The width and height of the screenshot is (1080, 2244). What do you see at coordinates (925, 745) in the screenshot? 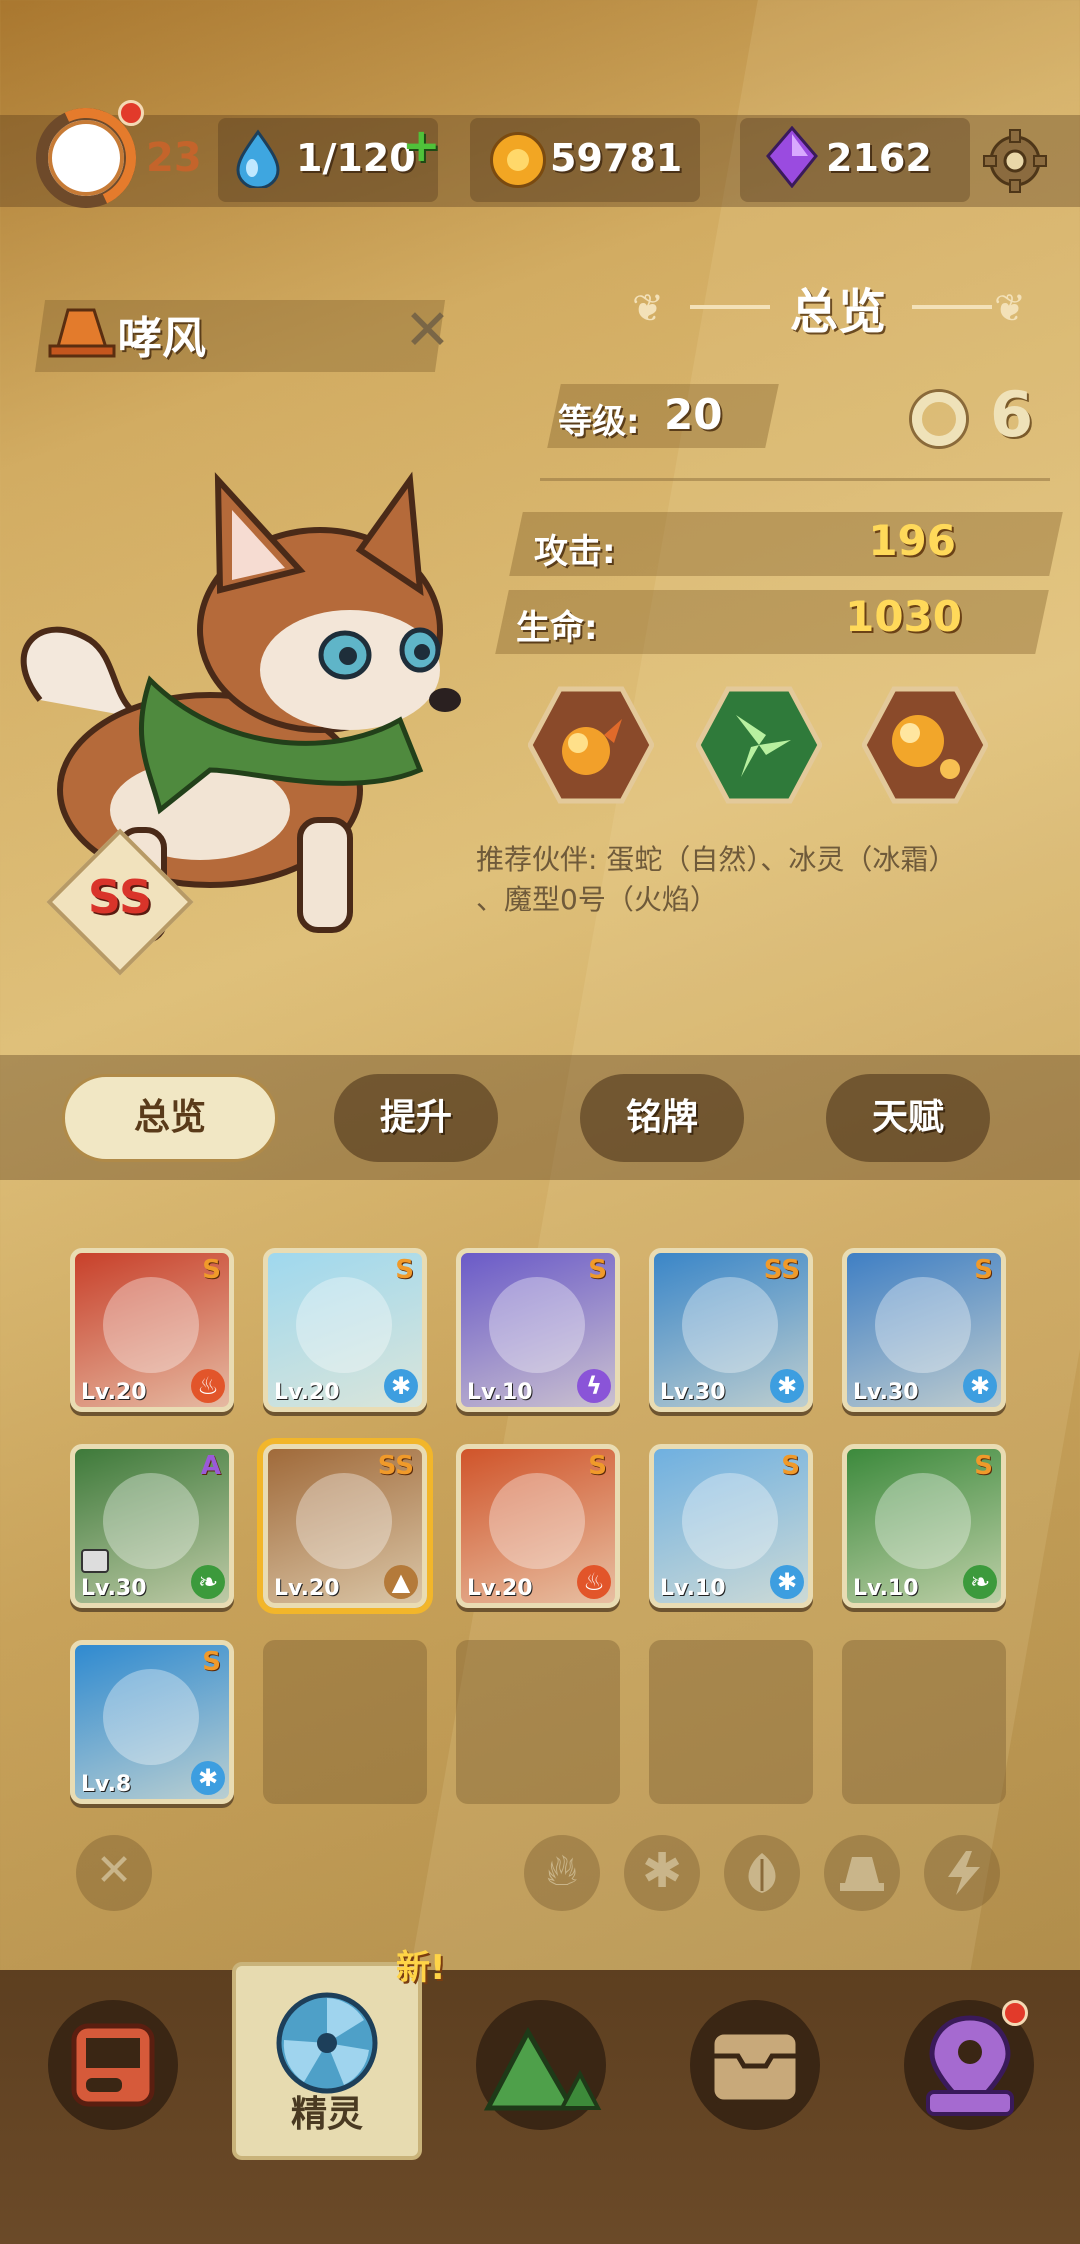
I see `skill-orb-icon` at bounding box center [925, 745].